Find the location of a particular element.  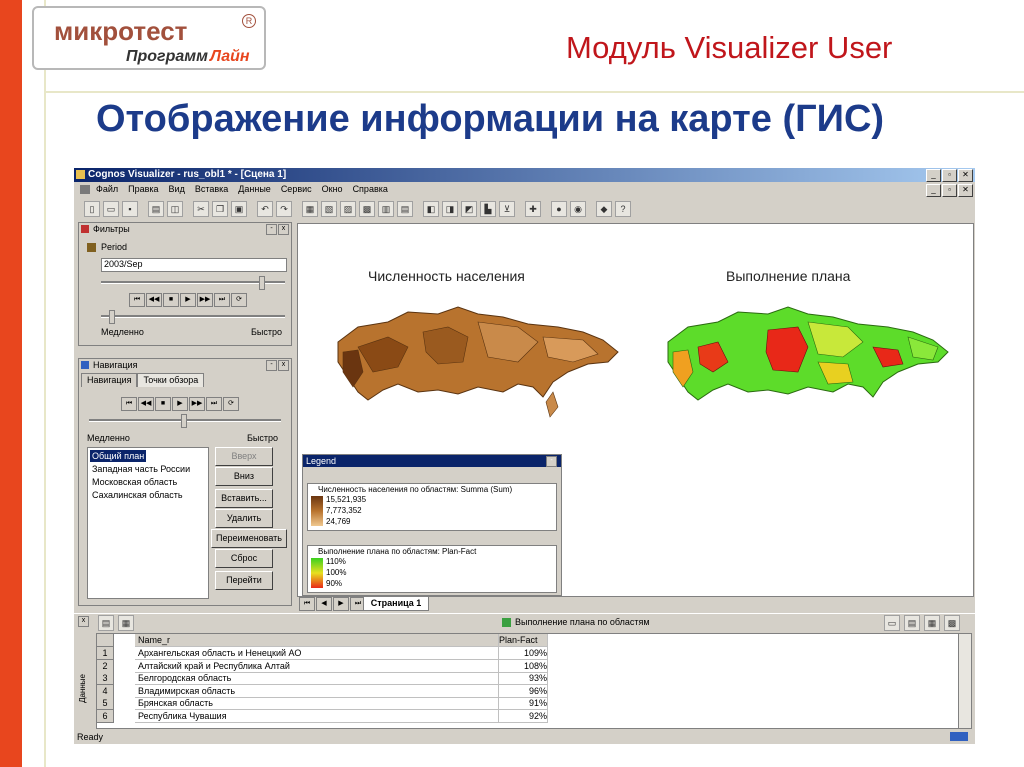

doc-restore-button: ▫ is located at coordinates (949, 190).